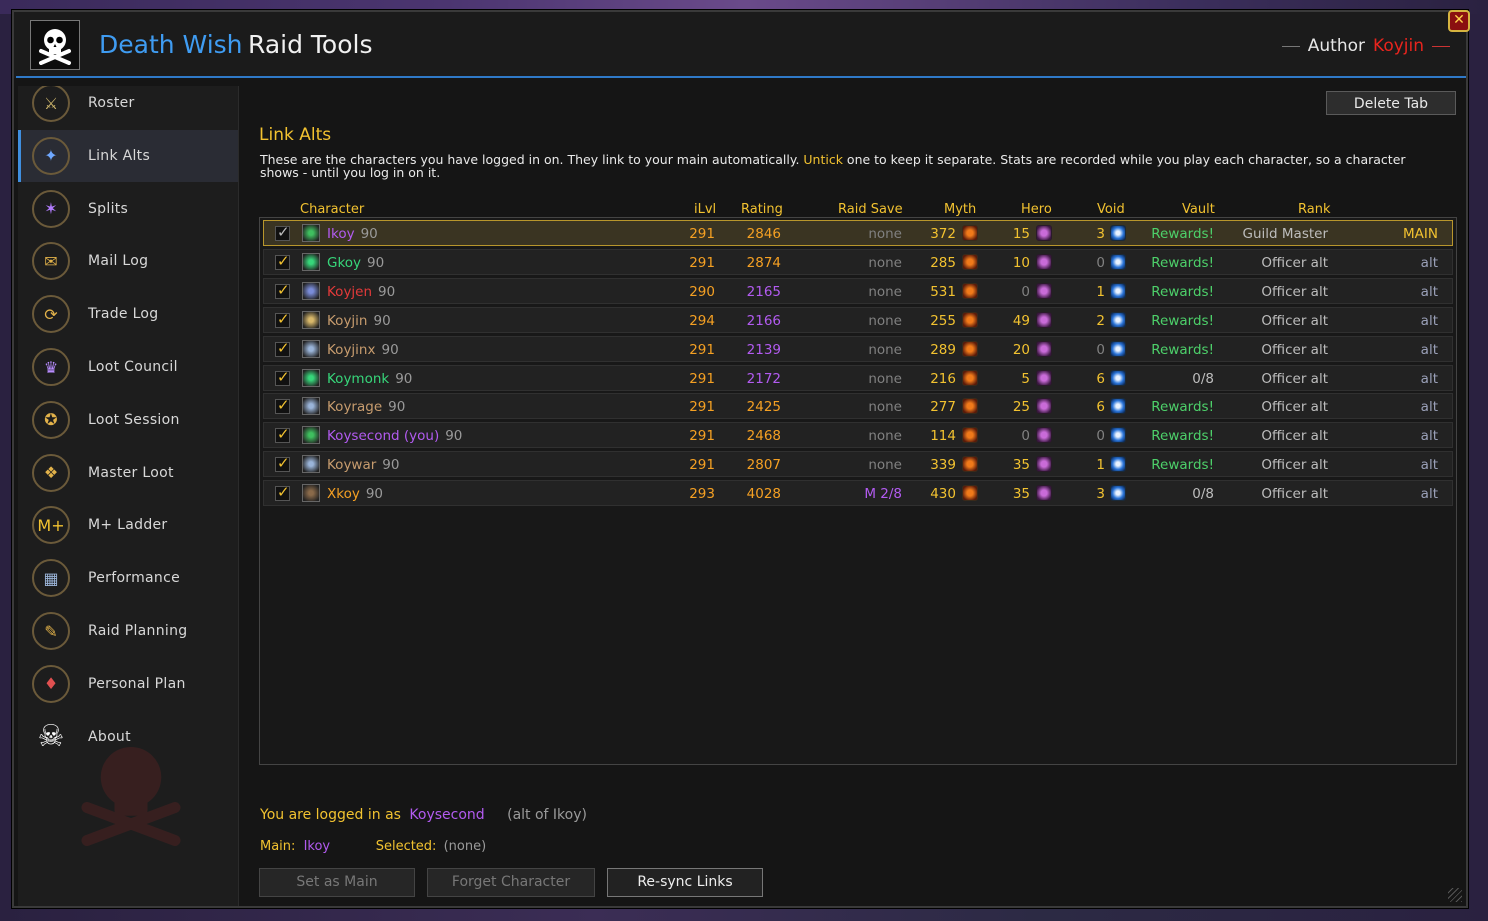  Describe the element at coordinates (943, 436) in the screenshot. I see `myth-count: 114` at that location.